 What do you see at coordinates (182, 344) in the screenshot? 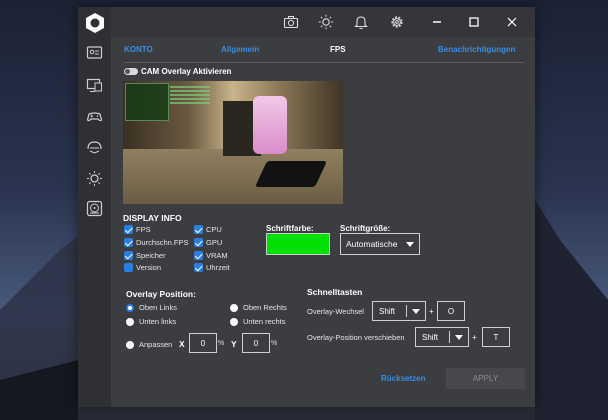
I see `x-label: X` at bounding box center [182, 344].